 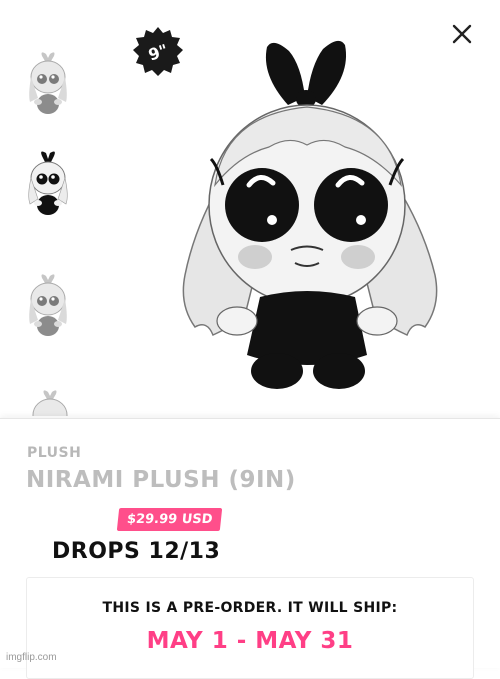 What do you see at coordinates (250, 641) in the screenshot?
I see `ship-window: MAY 1 - MAY 31` at bounding box center [250, 641].